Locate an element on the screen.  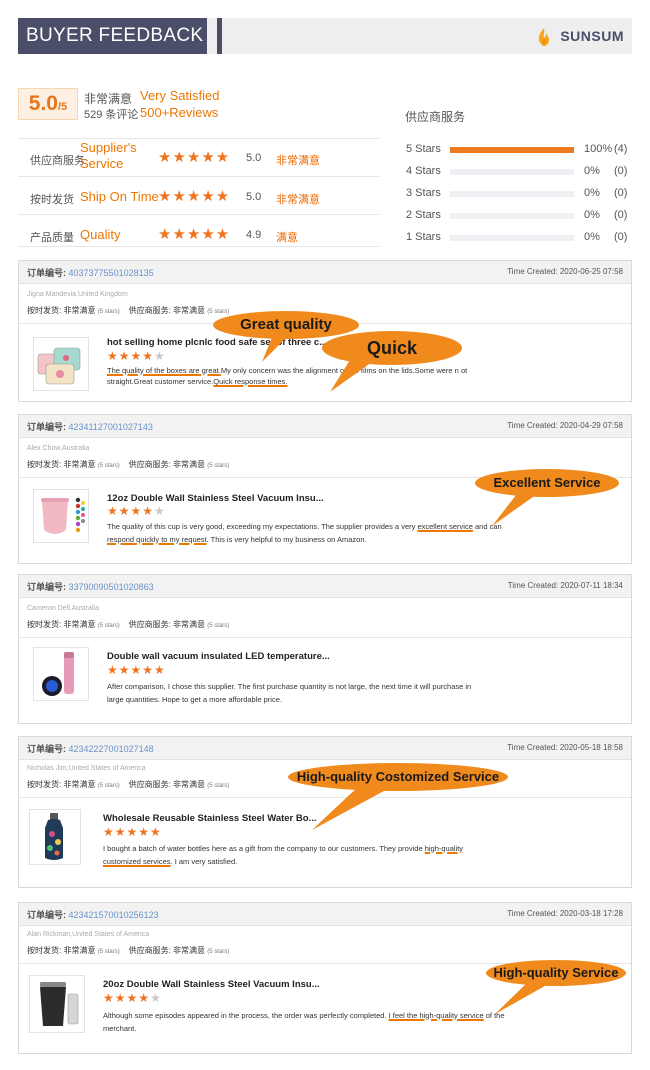
callout-high-quality-service: High-quality Service is located at coordinates (556, 973).